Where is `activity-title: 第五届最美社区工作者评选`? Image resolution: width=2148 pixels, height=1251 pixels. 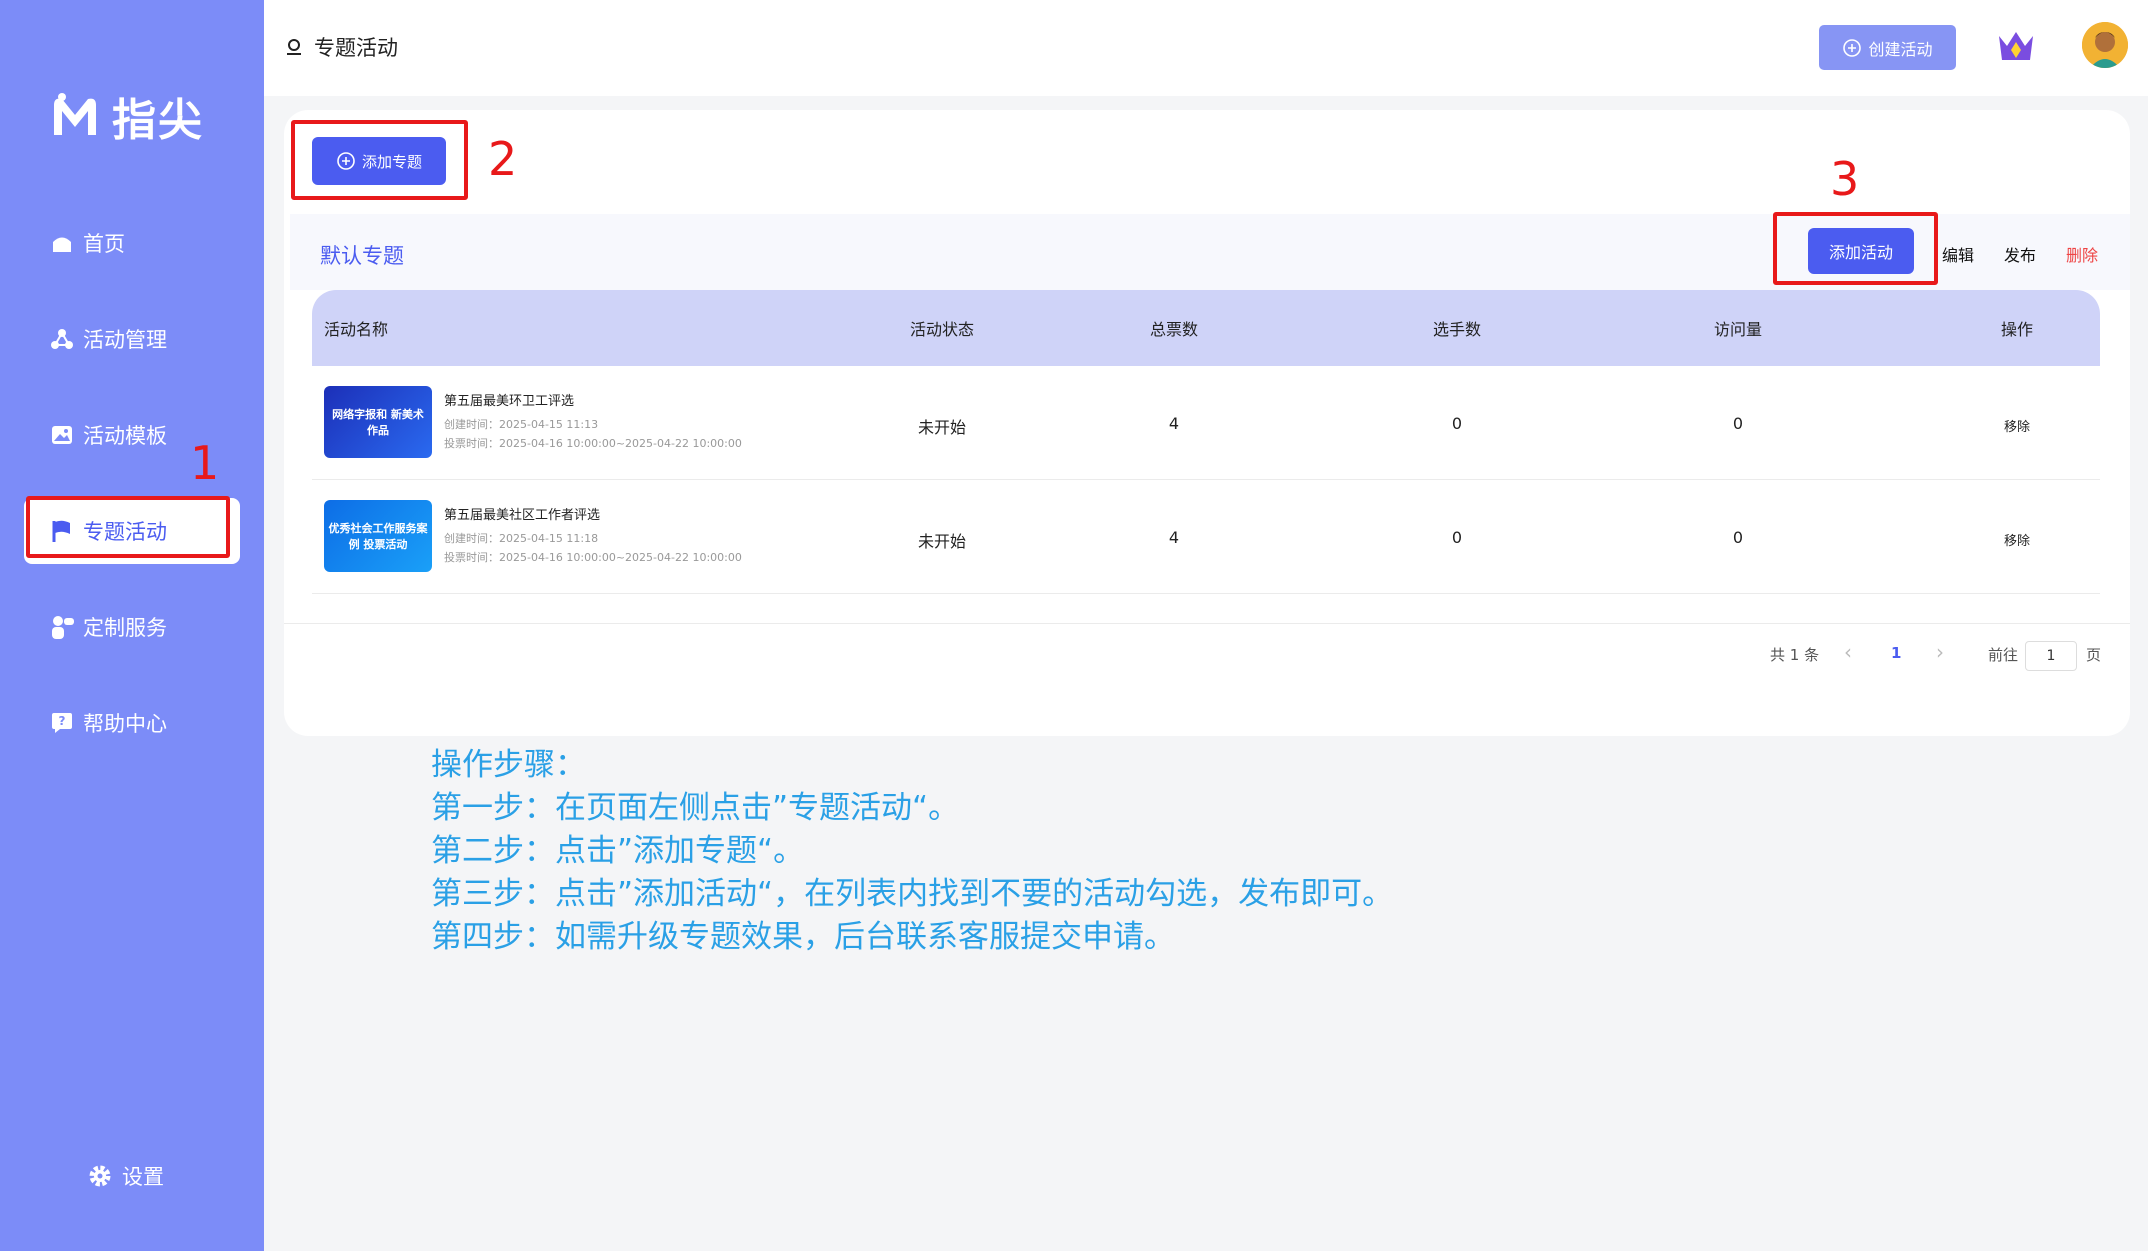 activity-title: 第五届最美社区工作者评选 is located at coordinates (522, 515).